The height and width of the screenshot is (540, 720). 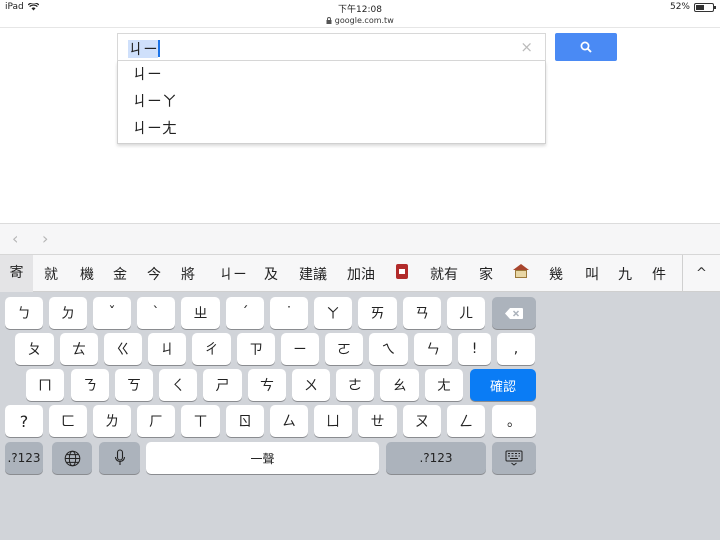 I want to click on key: ㄠ, so click(x=399, y=385).